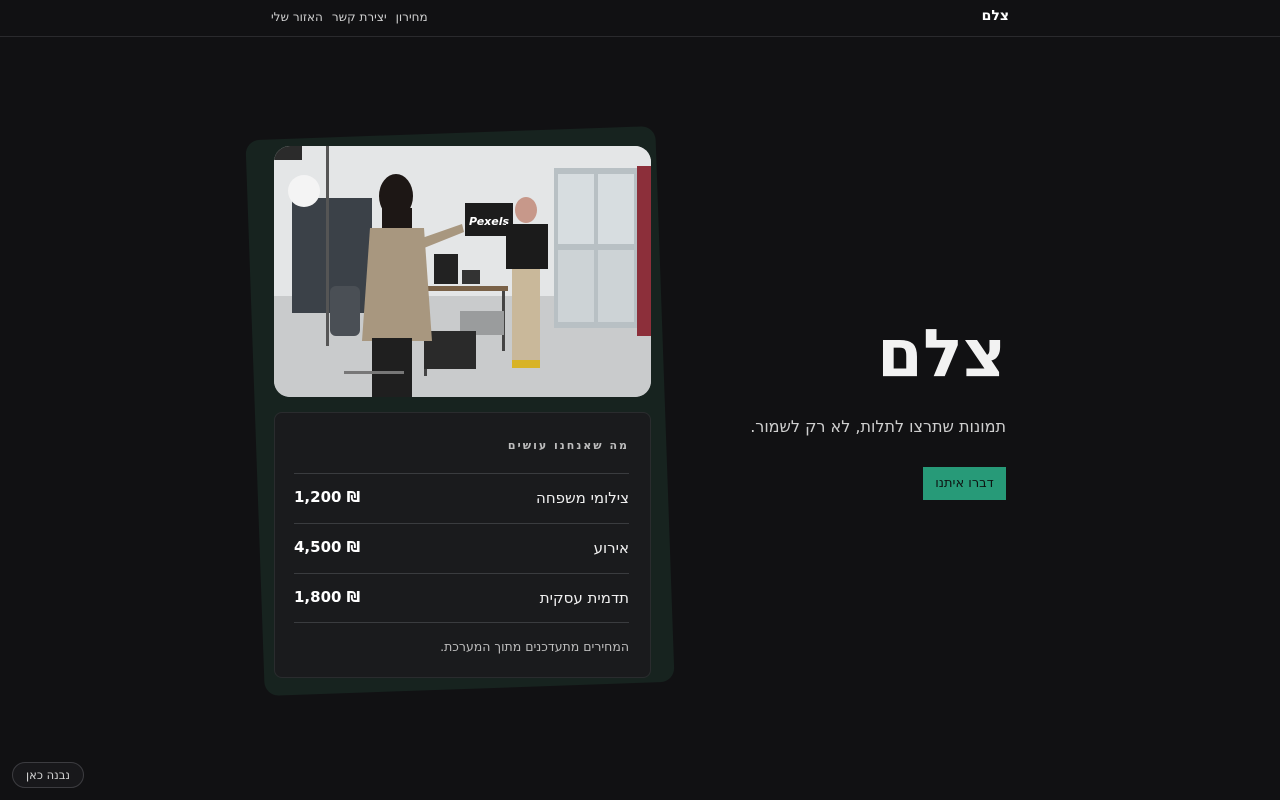 The width and height of the screenshot is (1280, 800). What do you see at coordinates (964, 483) in the screenshot?
I see `contact-us-button: דברו איתנו` at bounding box center [964, 483].